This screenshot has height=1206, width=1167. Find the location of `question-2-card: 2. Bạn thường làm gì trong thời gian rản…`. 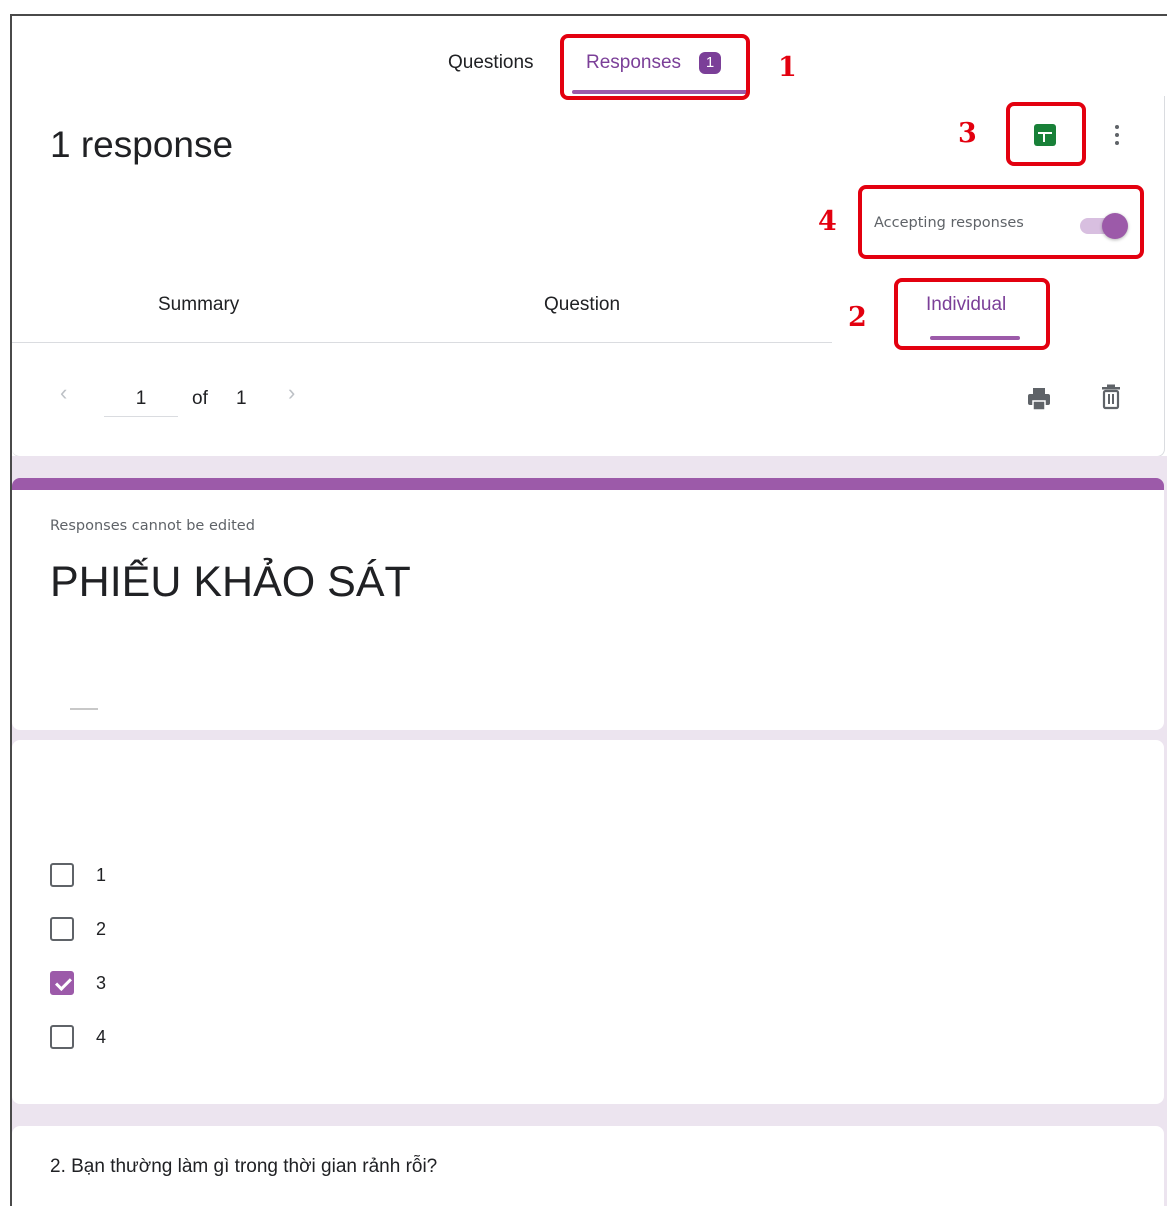

question-2-card: 2. Bạn thường làm gì trong thời gian rản… is located at coordinates (588, 1166).